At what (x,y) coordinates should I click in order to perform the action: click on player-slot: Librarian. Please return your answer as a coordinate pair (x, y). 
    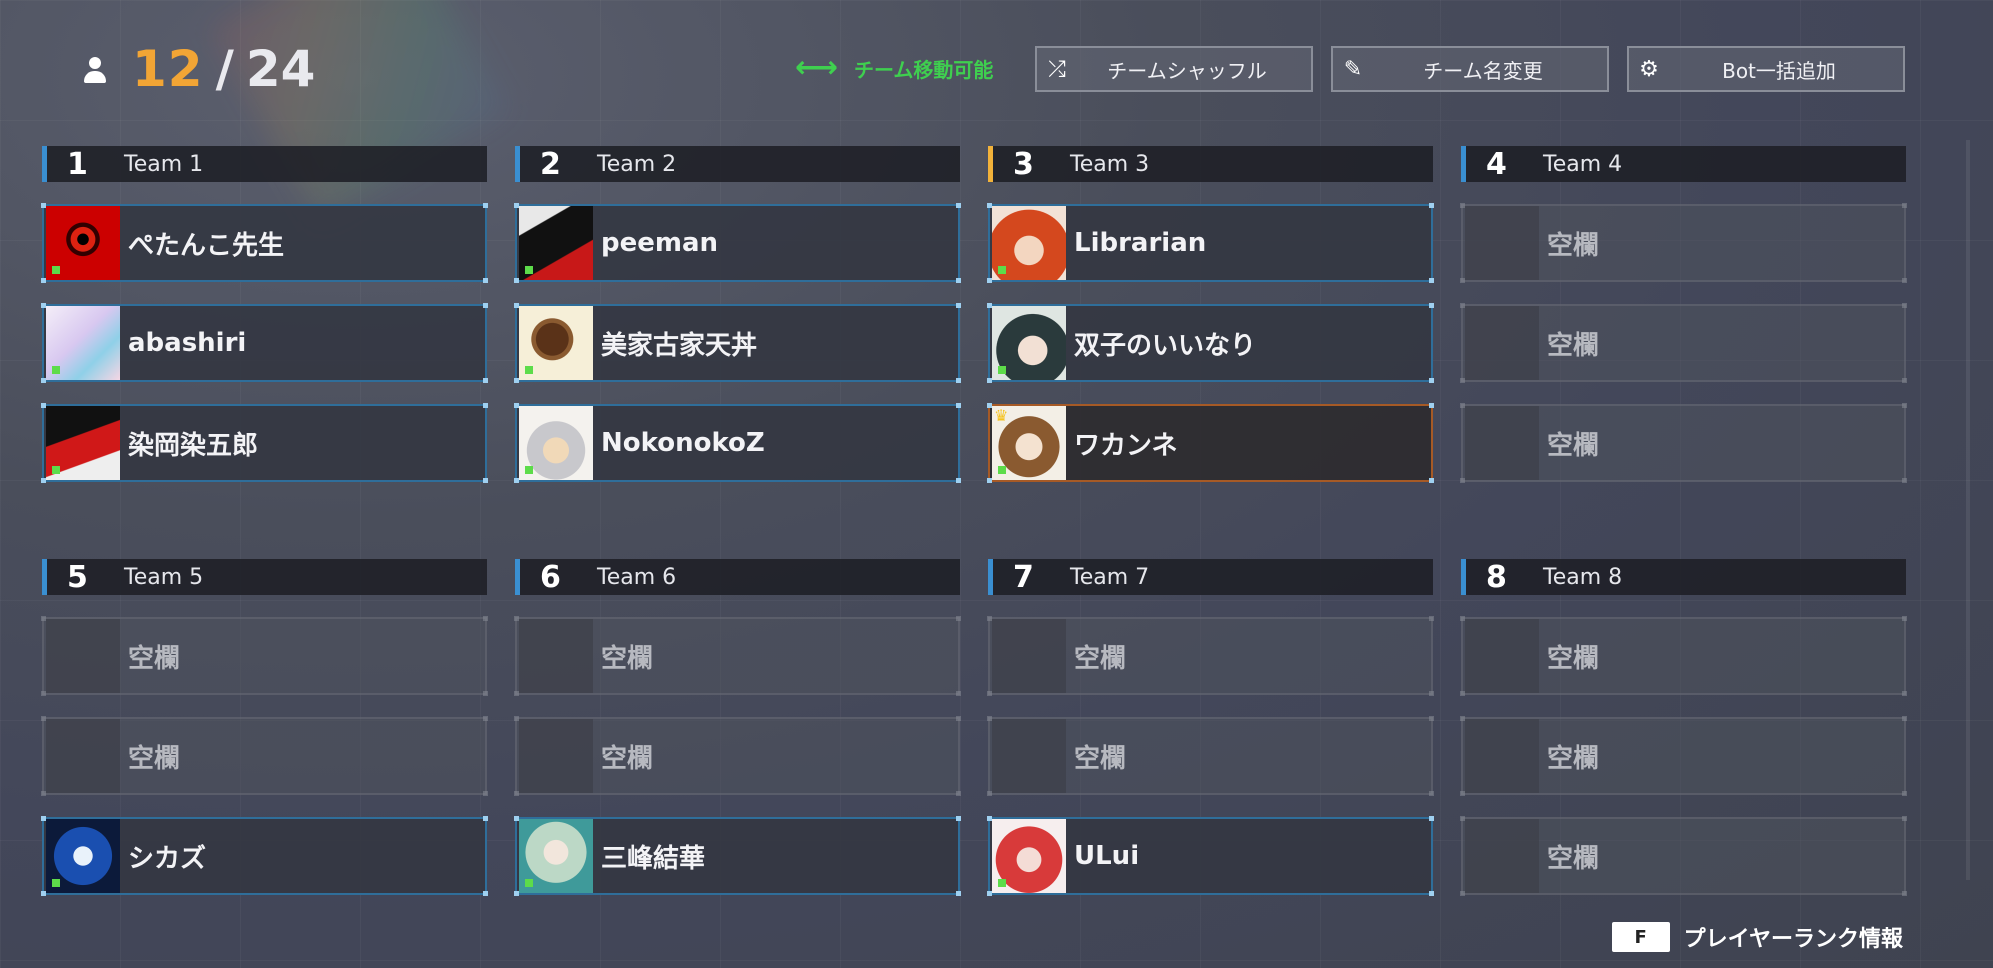
    Looking at the image, I should click on (1210, 243).